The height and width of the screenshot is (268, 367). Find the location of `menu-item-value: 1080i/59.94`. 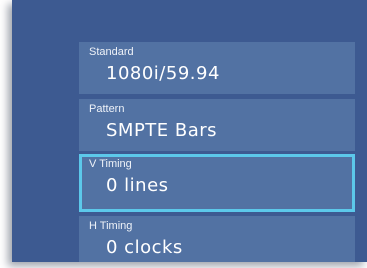

menu-item-value: 1080i/59.94 is located at coordinates (163, 73).